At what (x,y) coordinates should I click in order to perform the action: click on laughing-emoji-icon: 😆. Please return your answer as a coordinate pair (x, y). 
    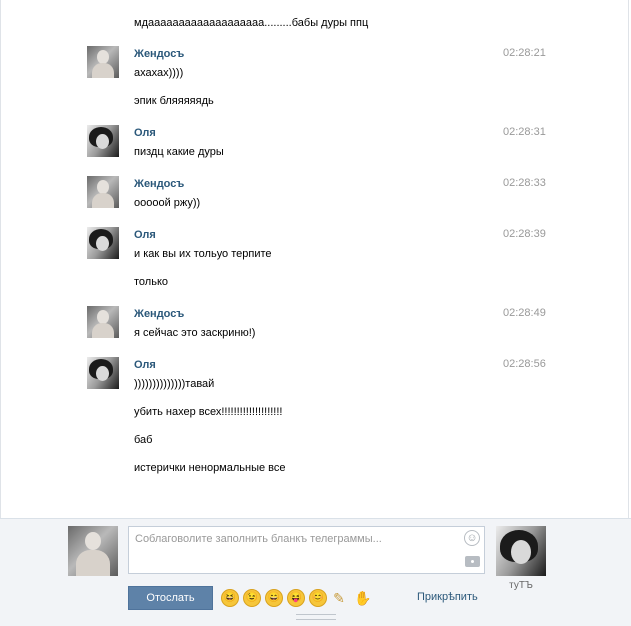
    Looking at the image, I should click on (230, 598).